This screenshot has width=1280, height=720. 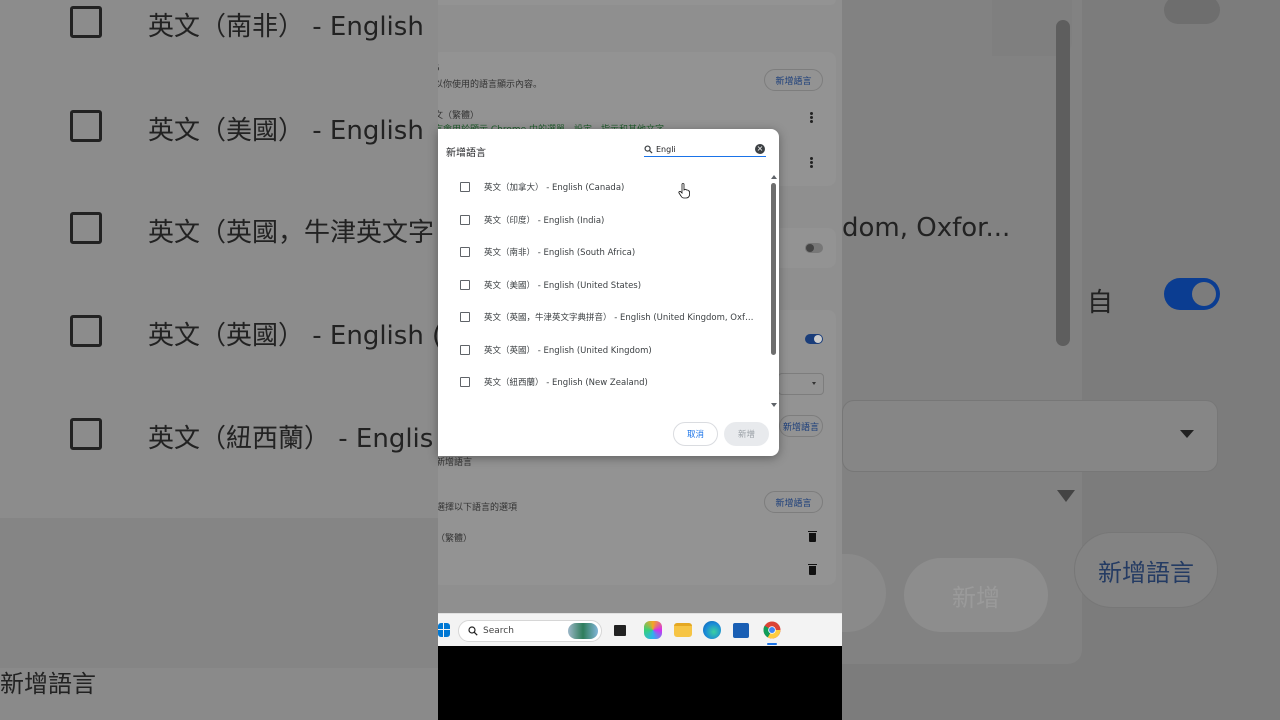 What do you see at coordinates (490, 85) in the screenshot?
I see `language-desc: 以你使用的語言顯示內容。` at bounding box center [490, 85].